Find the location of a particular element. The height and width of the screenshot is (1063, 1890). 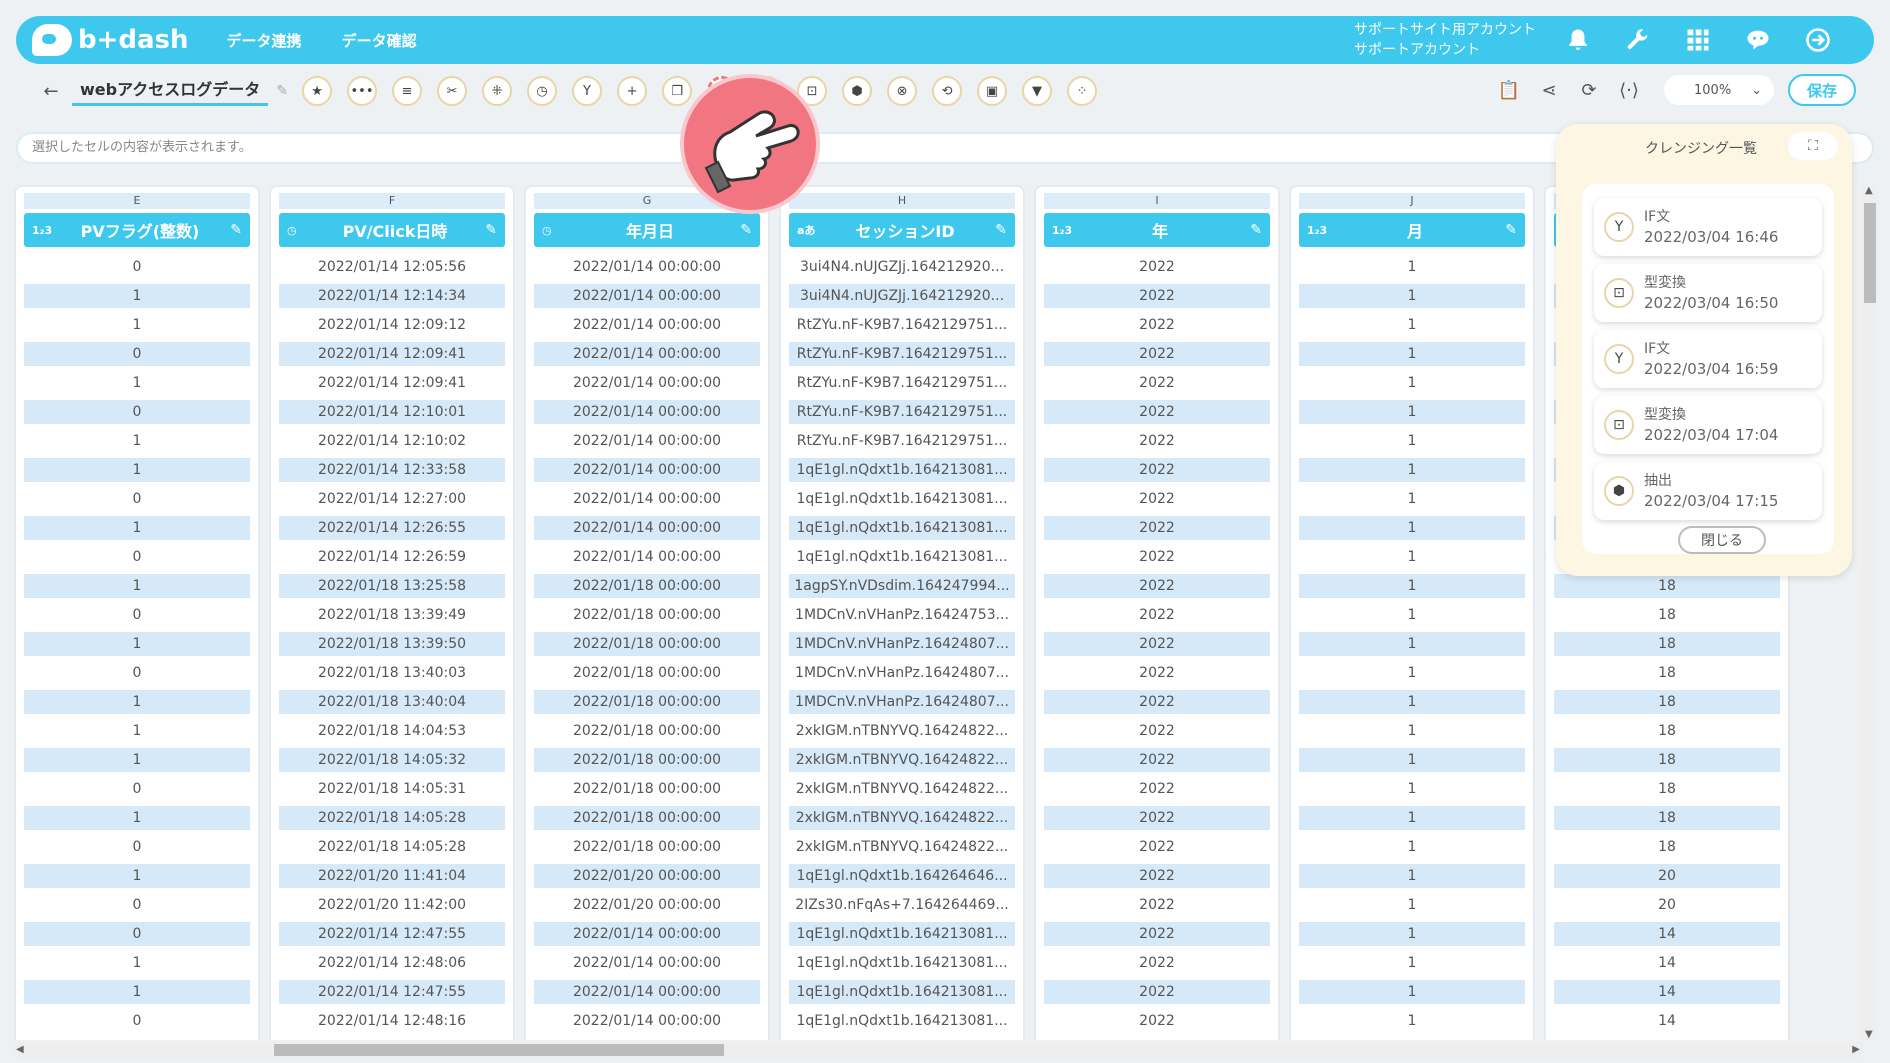

table-cell: 20 is located at coordinates (1667, 876).